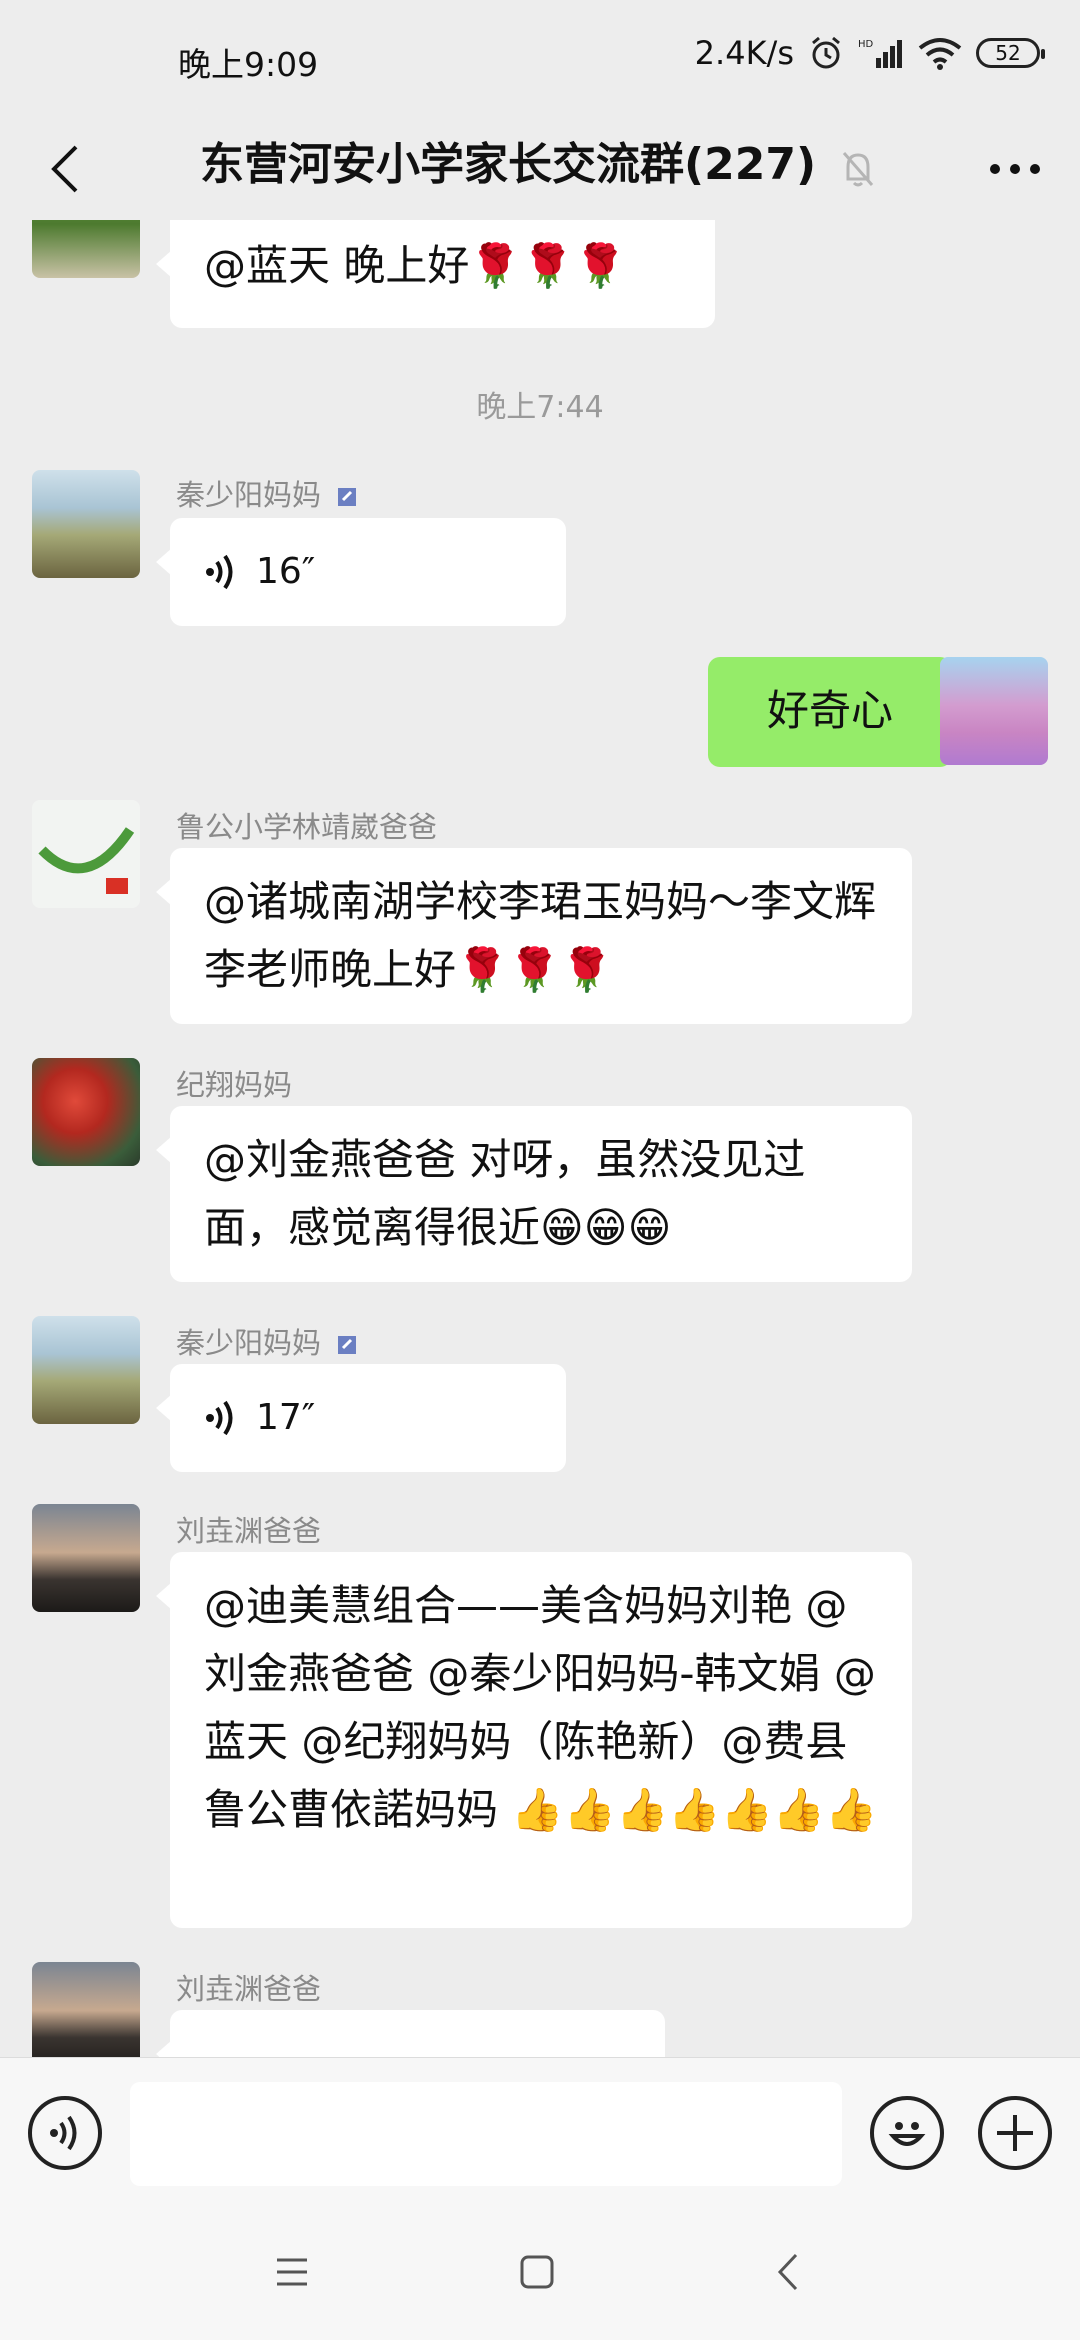 This screenshot has height=2340, width=1080. I want to click on recent-apps-button, so click(292, 2272).